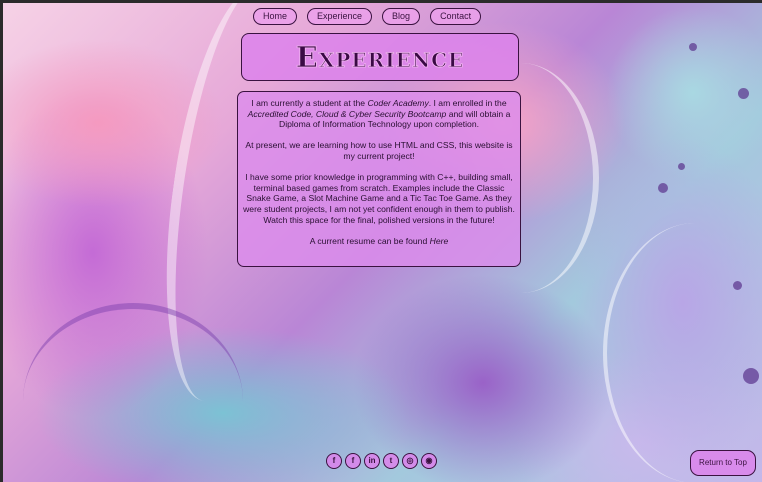  Describe the element at coordinates (723, 463) in the screenshot. I see `return-to-top-button: Return to Top` at that location.